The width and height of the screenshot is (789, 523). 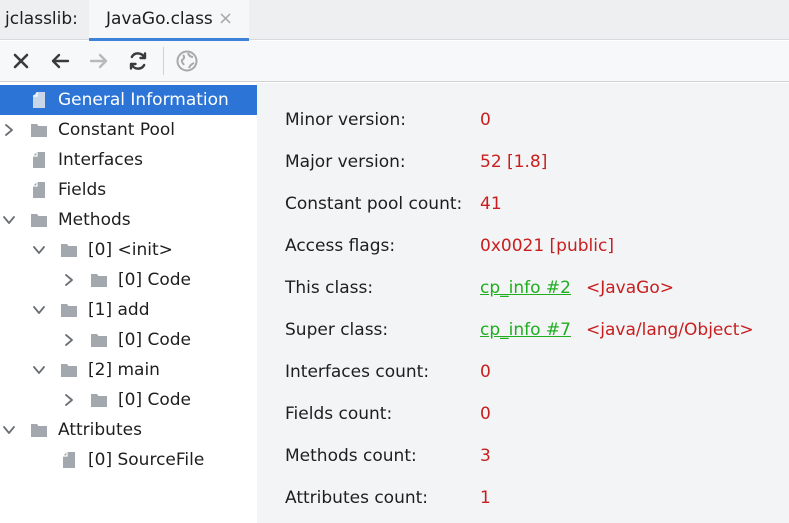 What do you see at coordinates (630, 288) in the screenshot?
I see `this-class-name: <JavaGo>` at bounding box center [630, 288].